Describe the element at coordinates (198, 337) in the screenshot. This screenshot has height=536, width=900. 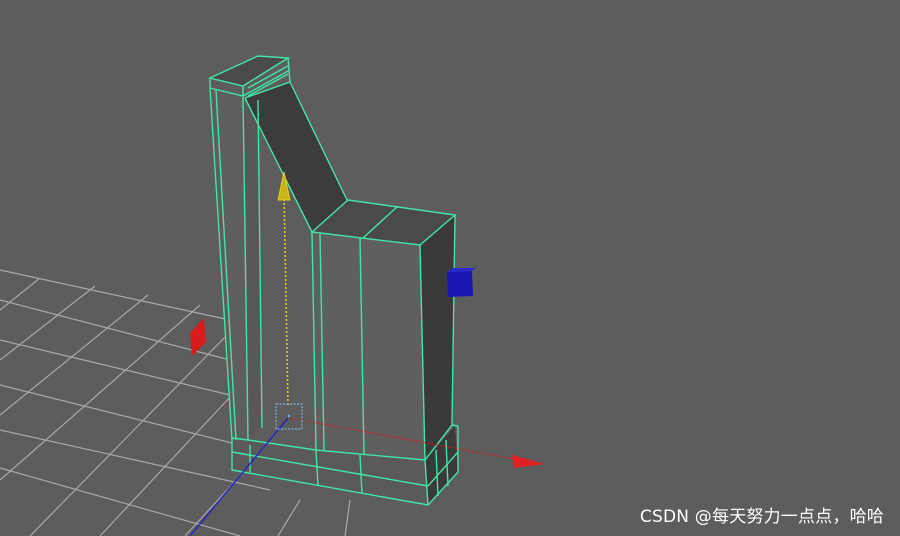
I see `x-axis-scale-handle-icon` at that location.